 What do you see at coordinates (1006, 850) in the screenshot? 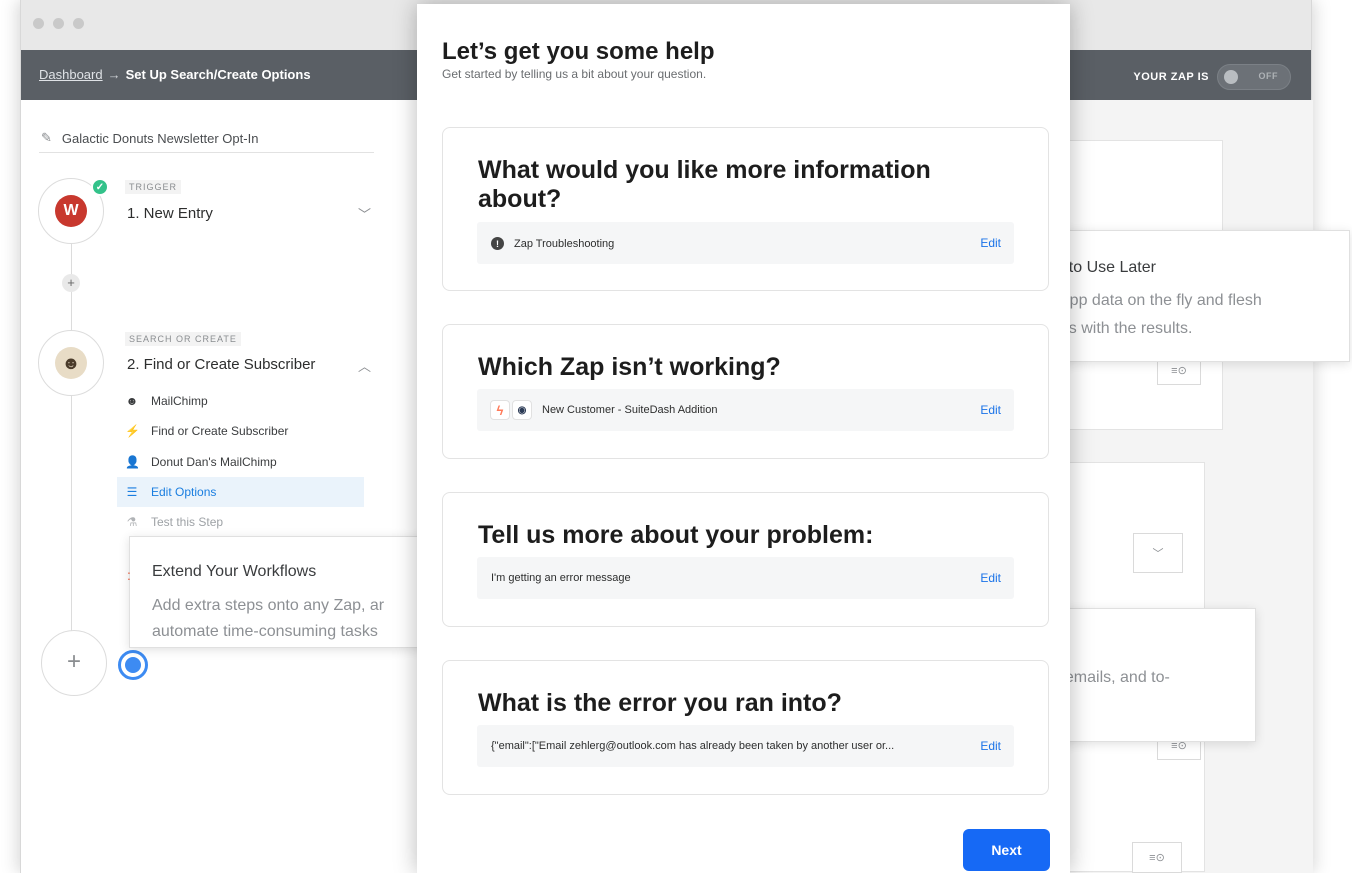
I see `next-button: Next` at bounding box center [1006, 850].